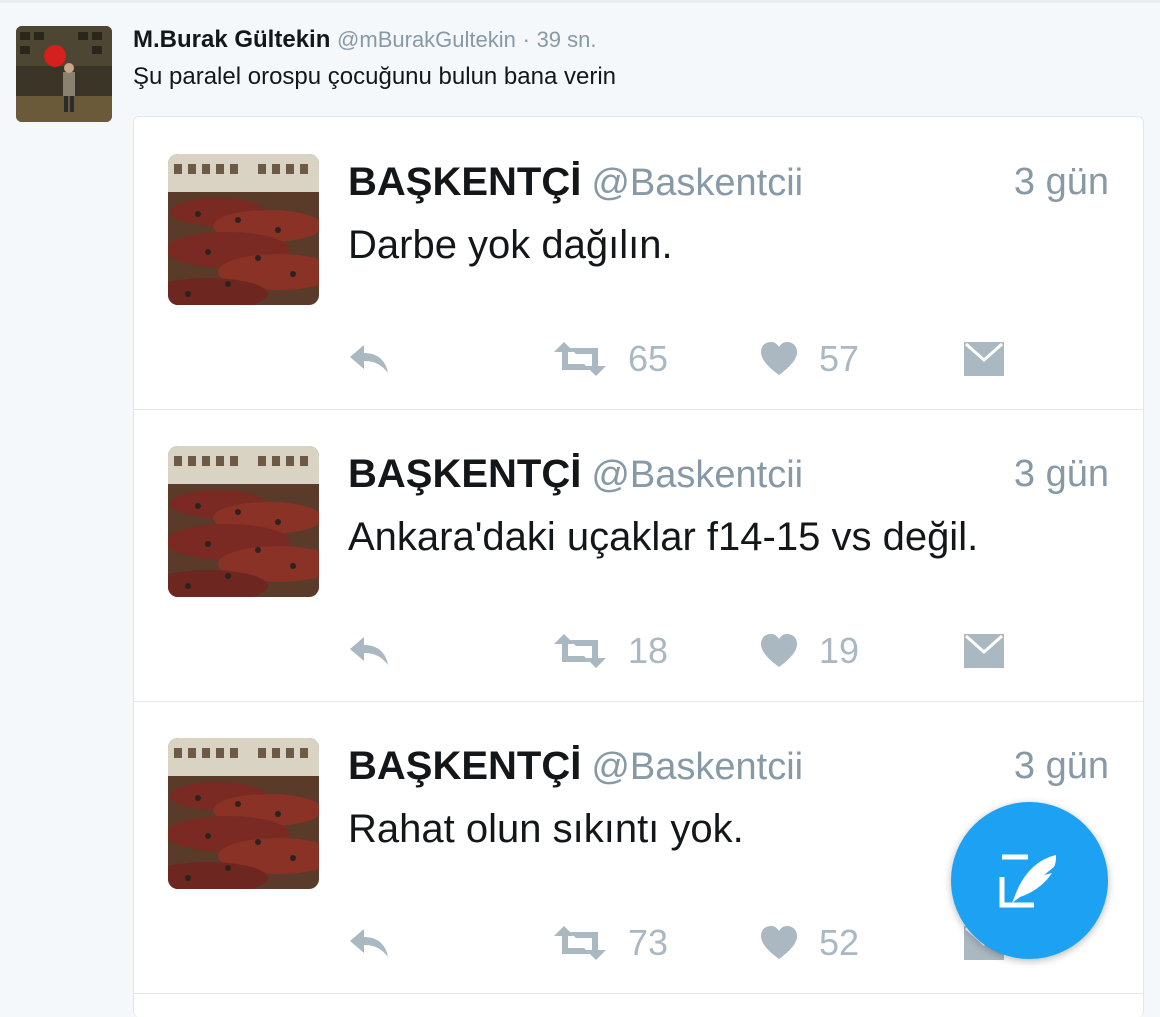 The height and width of the screenshot is (1017, 1160). What do you see at coordinates (426, 39) in the screenshot?
I see `author-handle: @mBurakGultekin` at bounding box center [426, 39].